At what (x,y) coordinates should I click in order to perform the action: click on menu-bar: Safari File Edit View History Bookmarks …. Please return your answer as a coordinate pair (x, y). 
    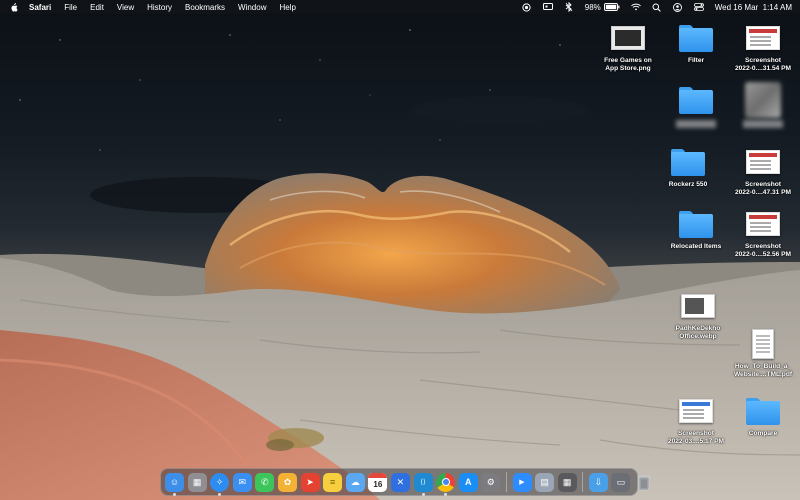
    Looking at the image, I should click on (400, 7).